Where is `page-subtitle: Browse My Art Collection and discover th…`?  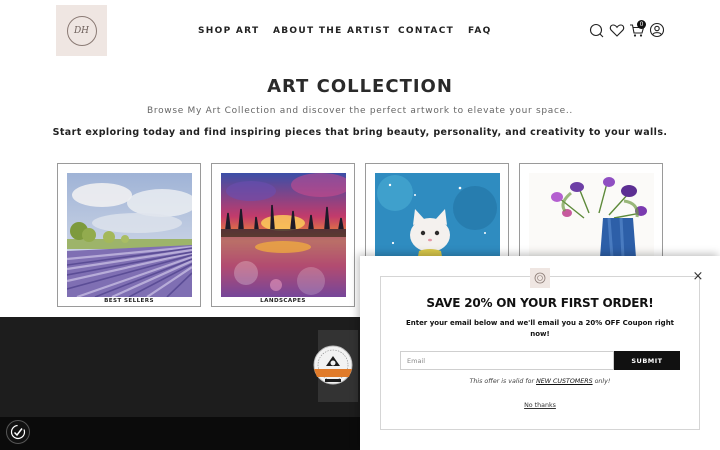
page-subtitle: Browse My Art Collection and discover th… is located at coordinates (360, 111).